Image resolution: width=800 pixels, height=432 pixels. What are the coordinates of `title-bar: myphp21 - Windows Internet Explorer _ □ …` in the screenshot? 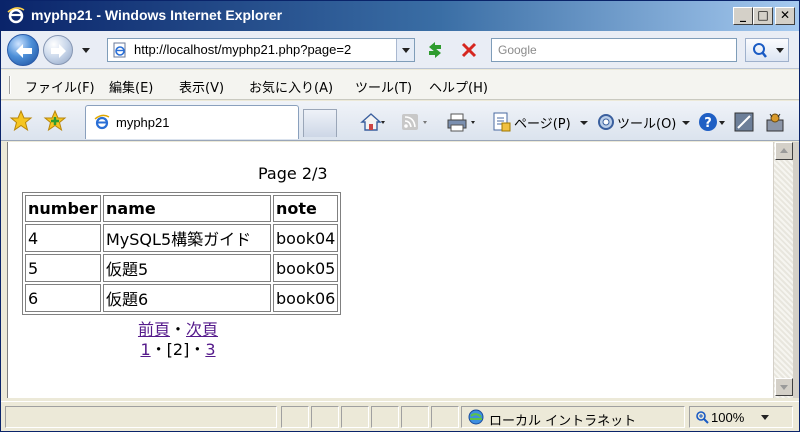 It's located at (400, 16).